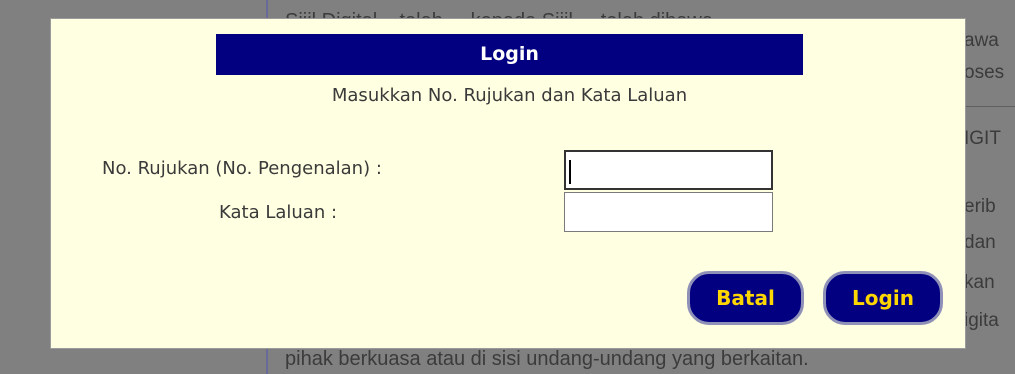 The width and height of the screenshot is (1015, 374). I want to click on reference-number-input, so click(668, 170).